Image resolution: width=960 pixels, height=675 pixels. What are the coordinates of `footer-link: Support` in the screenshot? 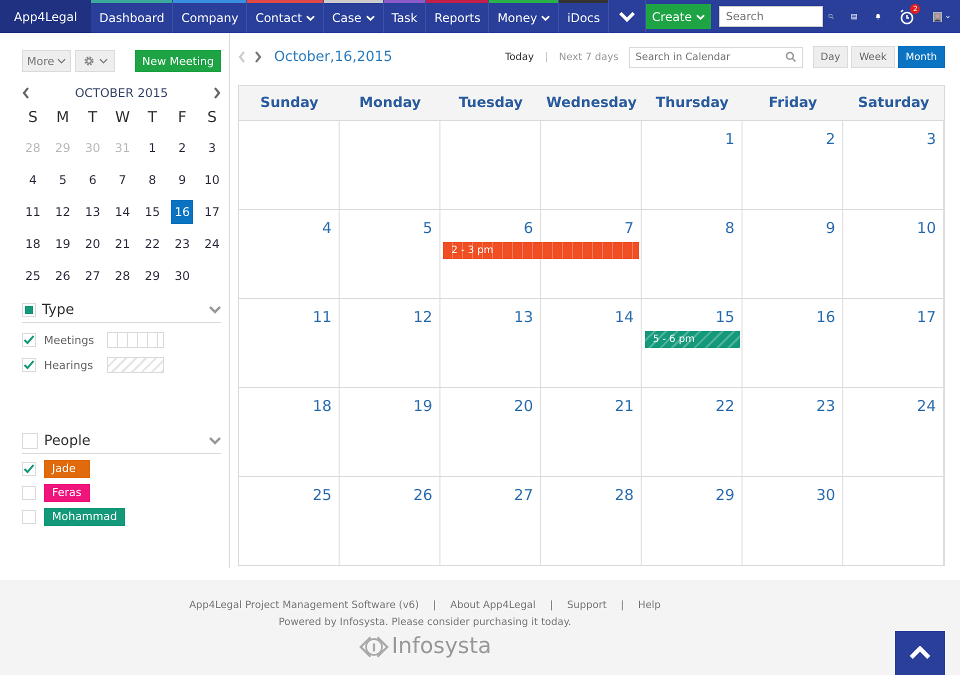 It's located at (587, 605).